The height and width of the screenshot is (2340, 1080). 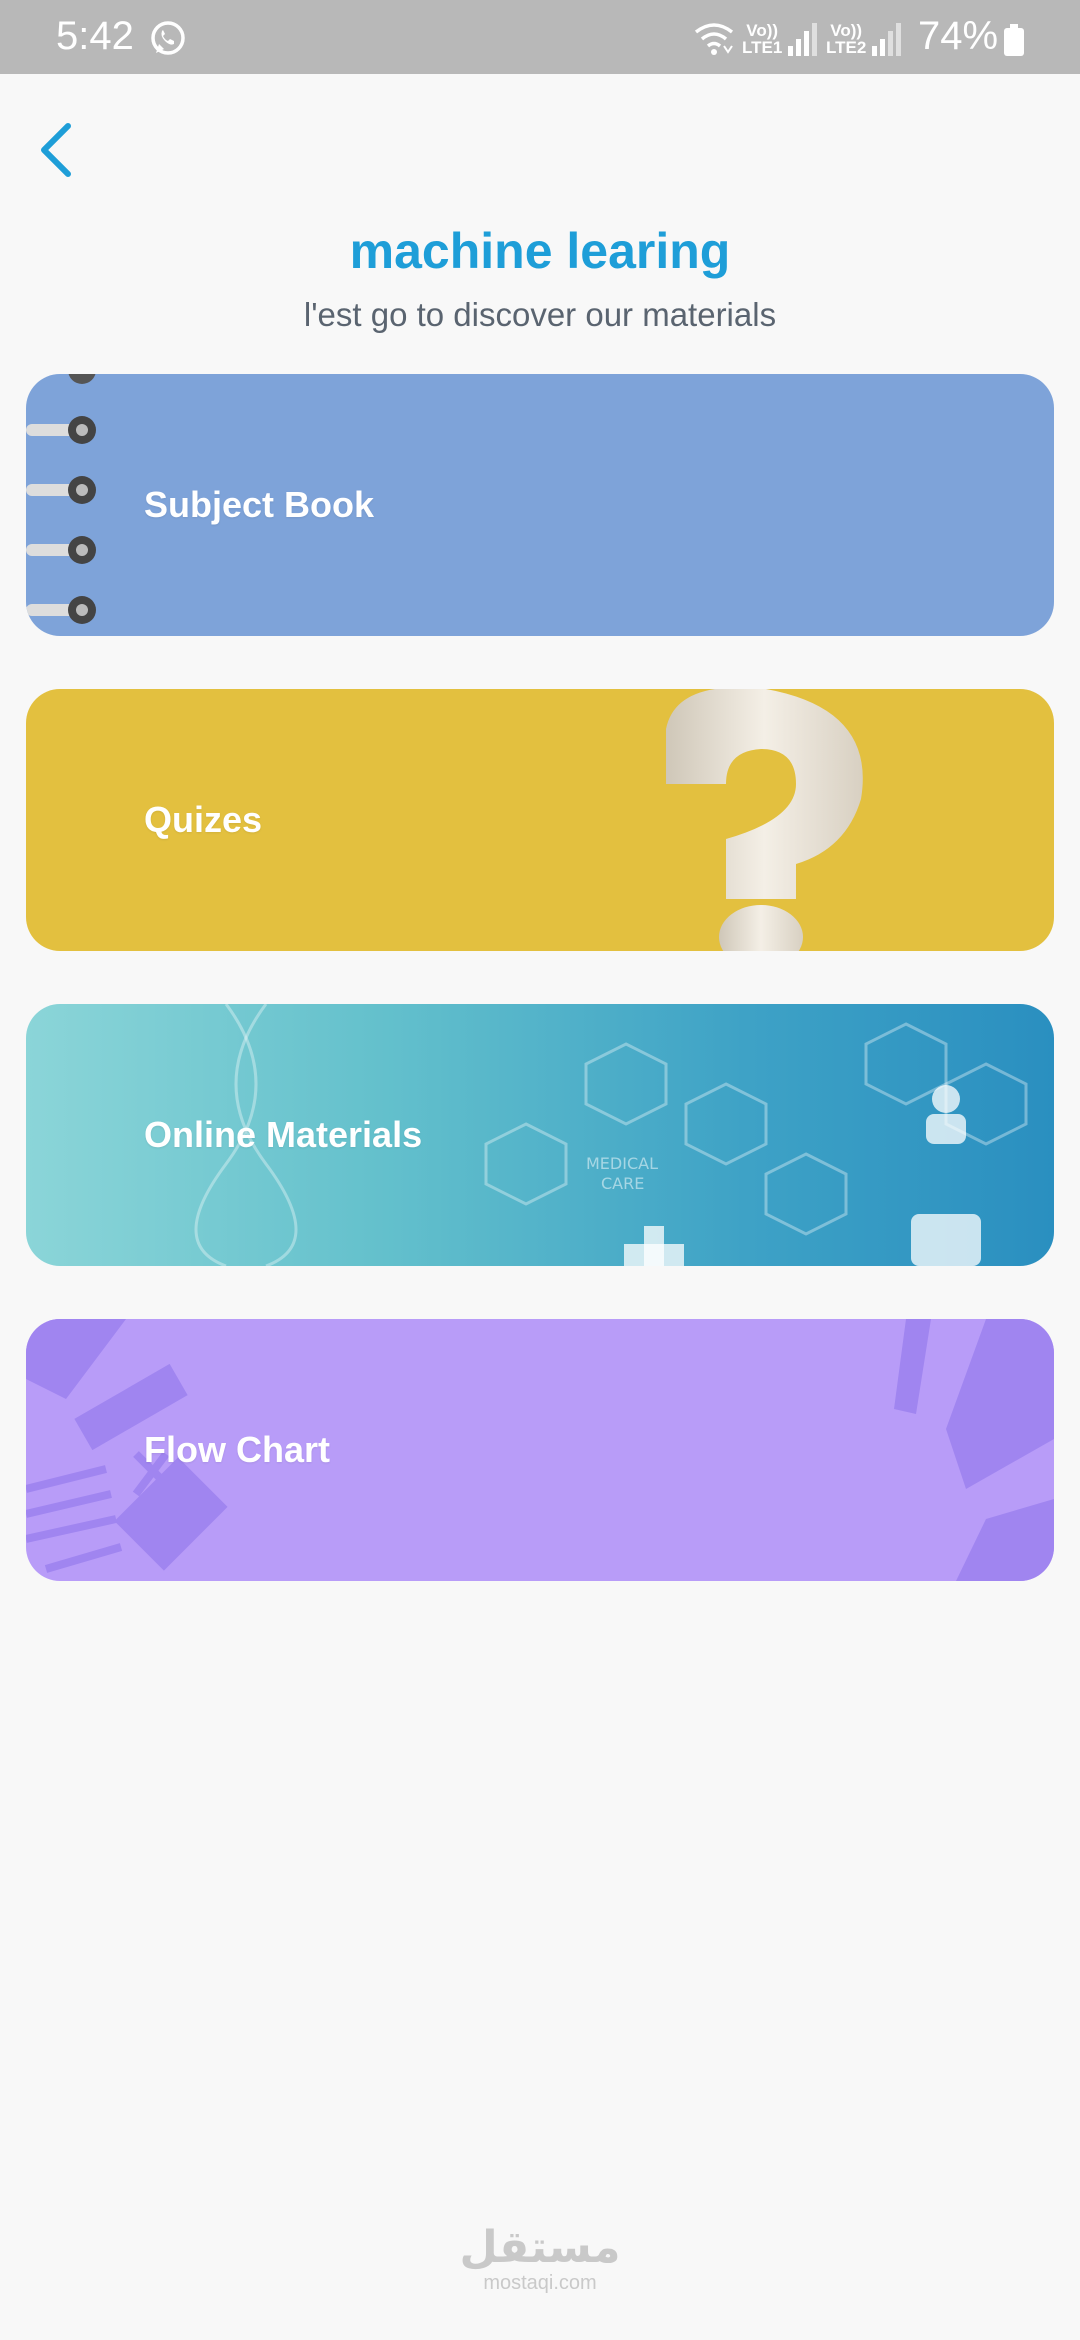 I want to click on sim2-indicator: Vo)) LTE2, so click(x=846, y=39).